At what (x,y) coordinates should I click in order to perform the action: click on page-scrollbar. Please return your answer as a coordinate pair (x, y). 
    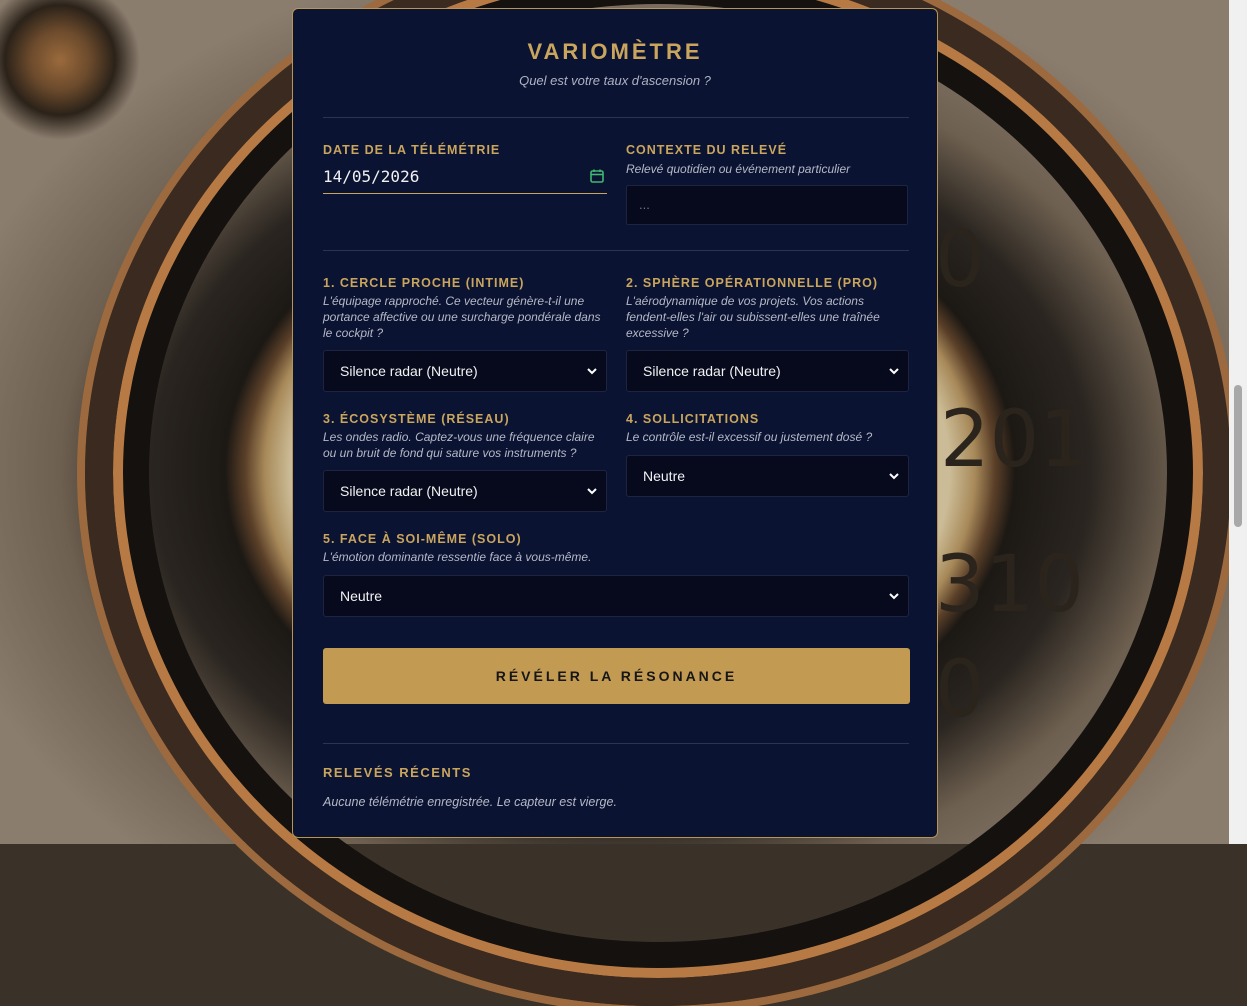
    Looking at the image, I should click on (1238, 422).